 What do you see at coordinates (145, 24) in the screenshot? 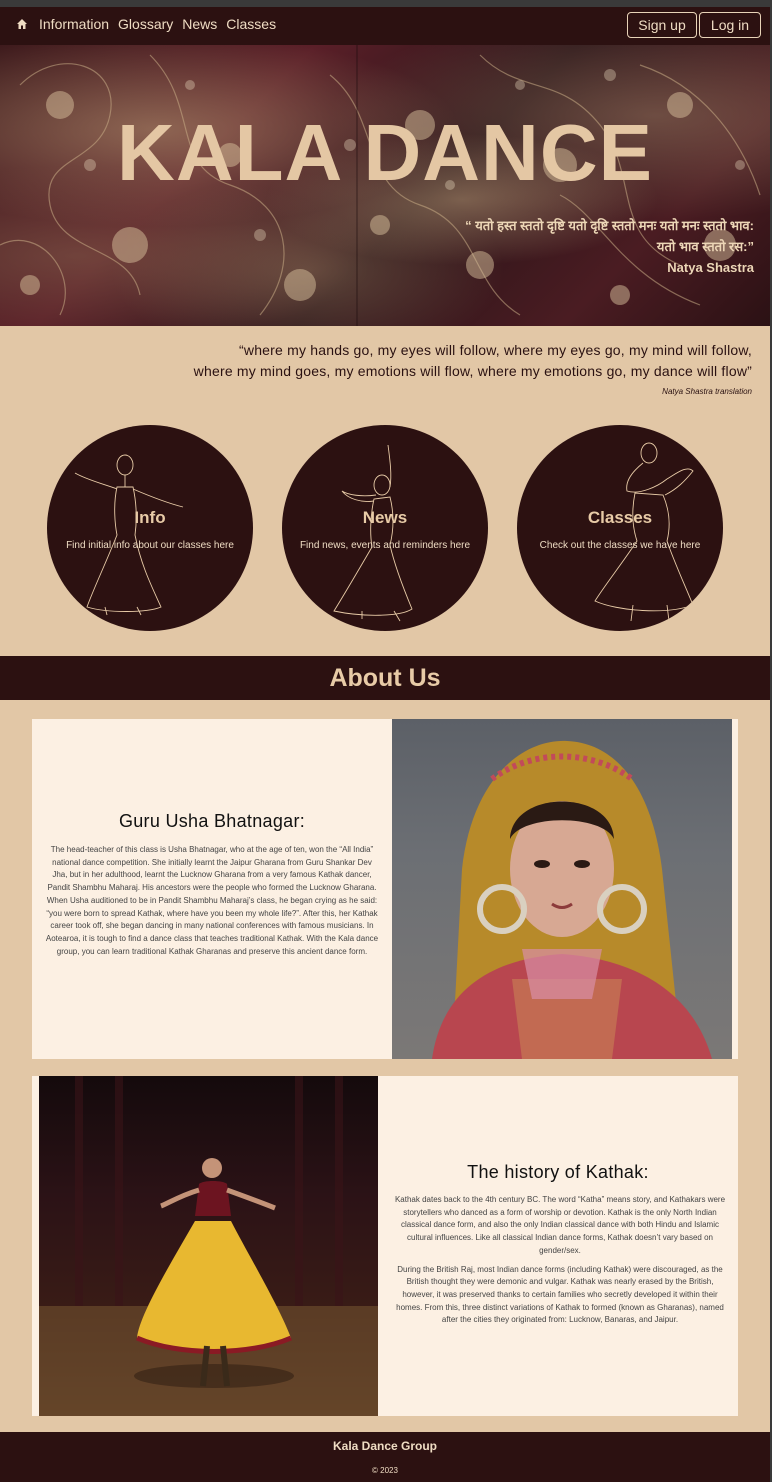
I see `nav-link-glossary: Glossary` at bounding box center [145, 24].